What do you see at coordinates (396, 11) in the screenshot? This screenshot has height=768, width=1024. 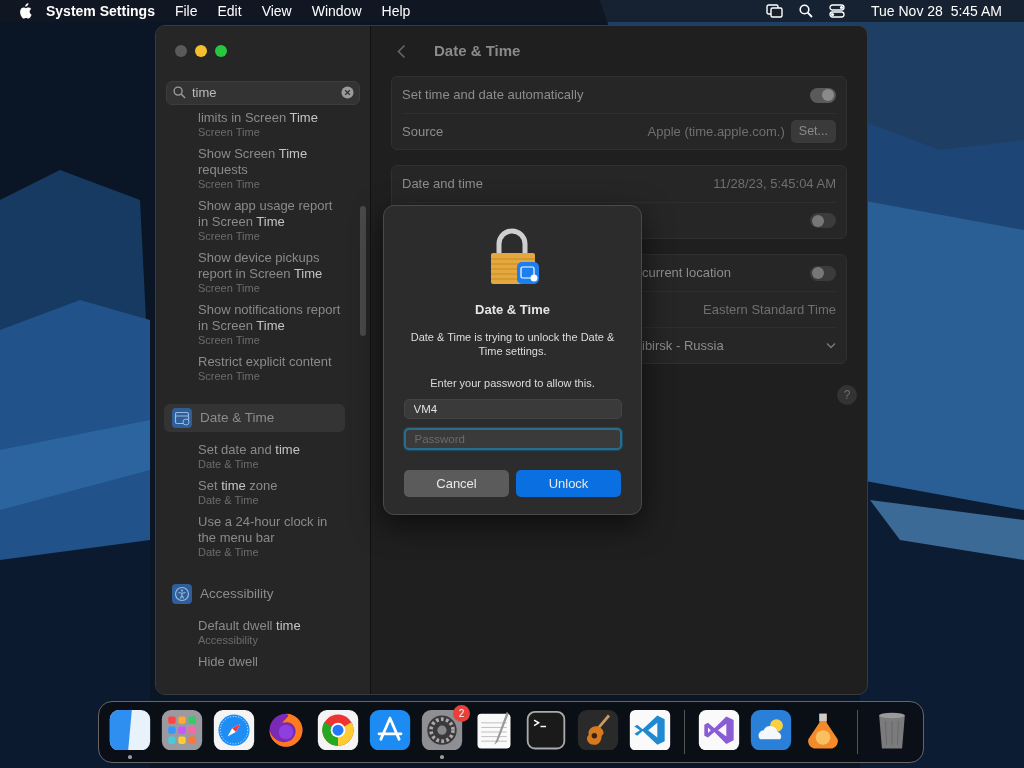 I see `menu-item: Help` at bounding box center [396, 11].